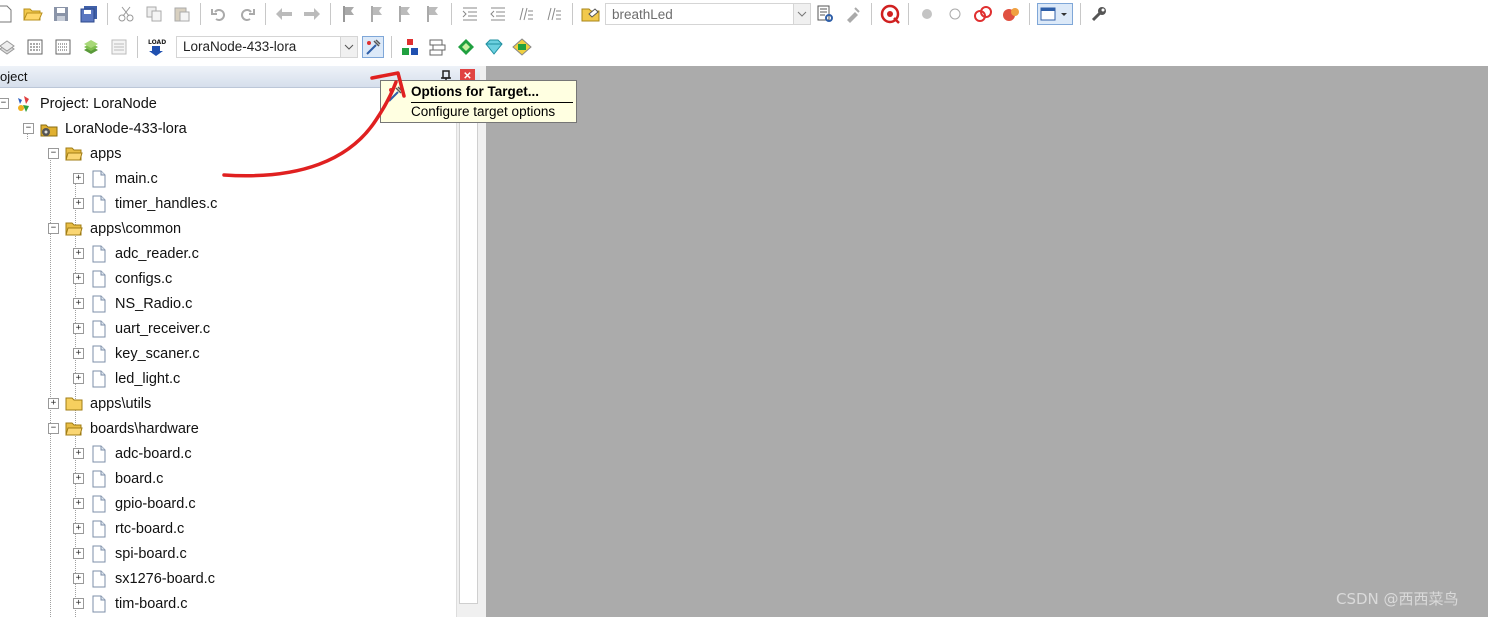  I want to click on tree-item-target: − LoraNode-433-lora, so click(105, 128).